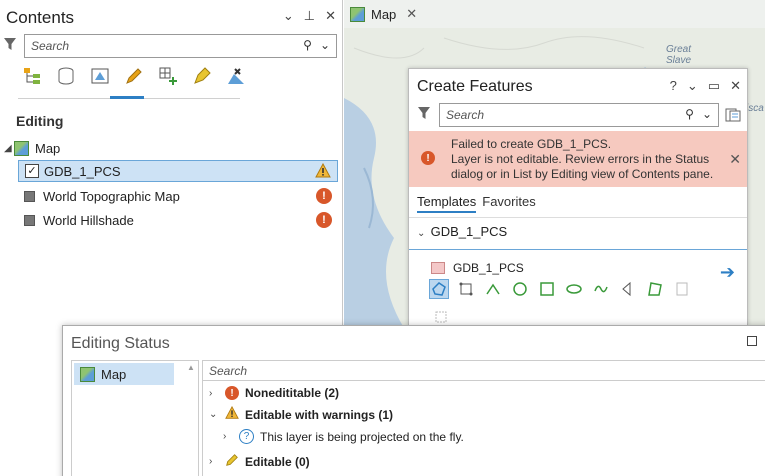 This screenshot has height=476, width=765. I want to click on contents-view-toolbar, so click(133, 75).